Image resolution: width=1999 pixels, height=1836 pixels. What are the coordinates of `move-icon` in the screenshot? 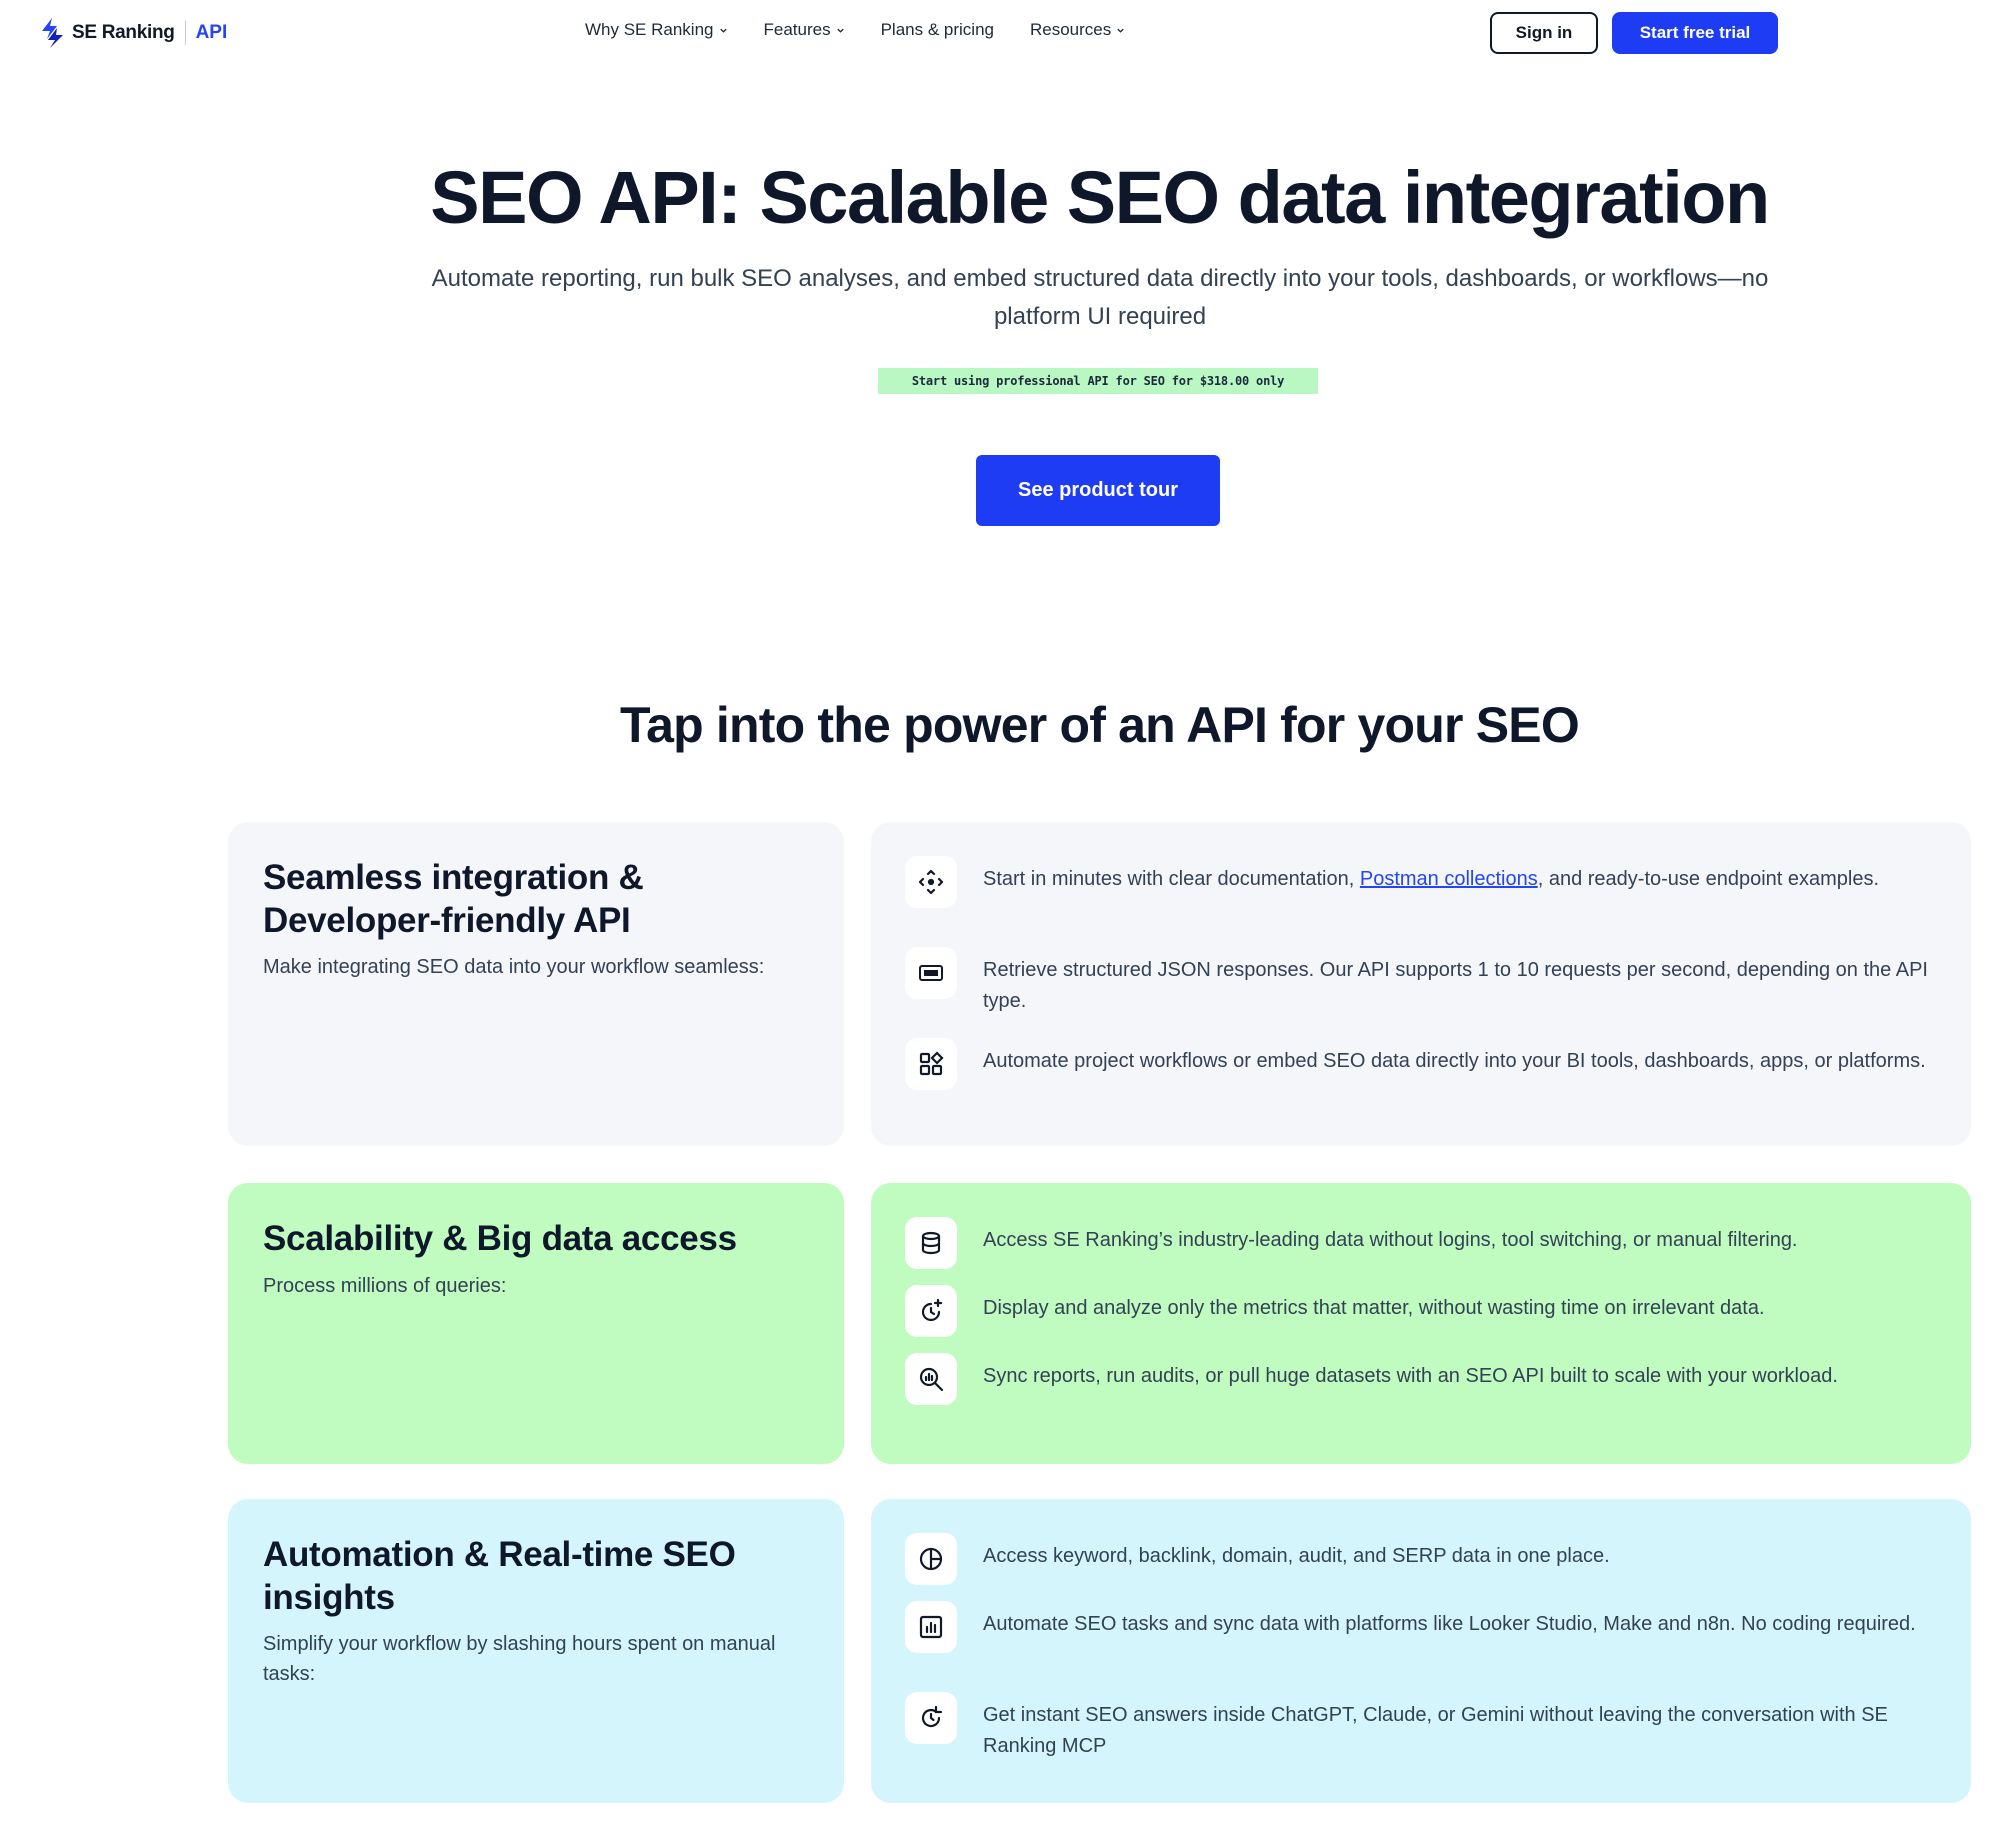 It's located at (931, 882).